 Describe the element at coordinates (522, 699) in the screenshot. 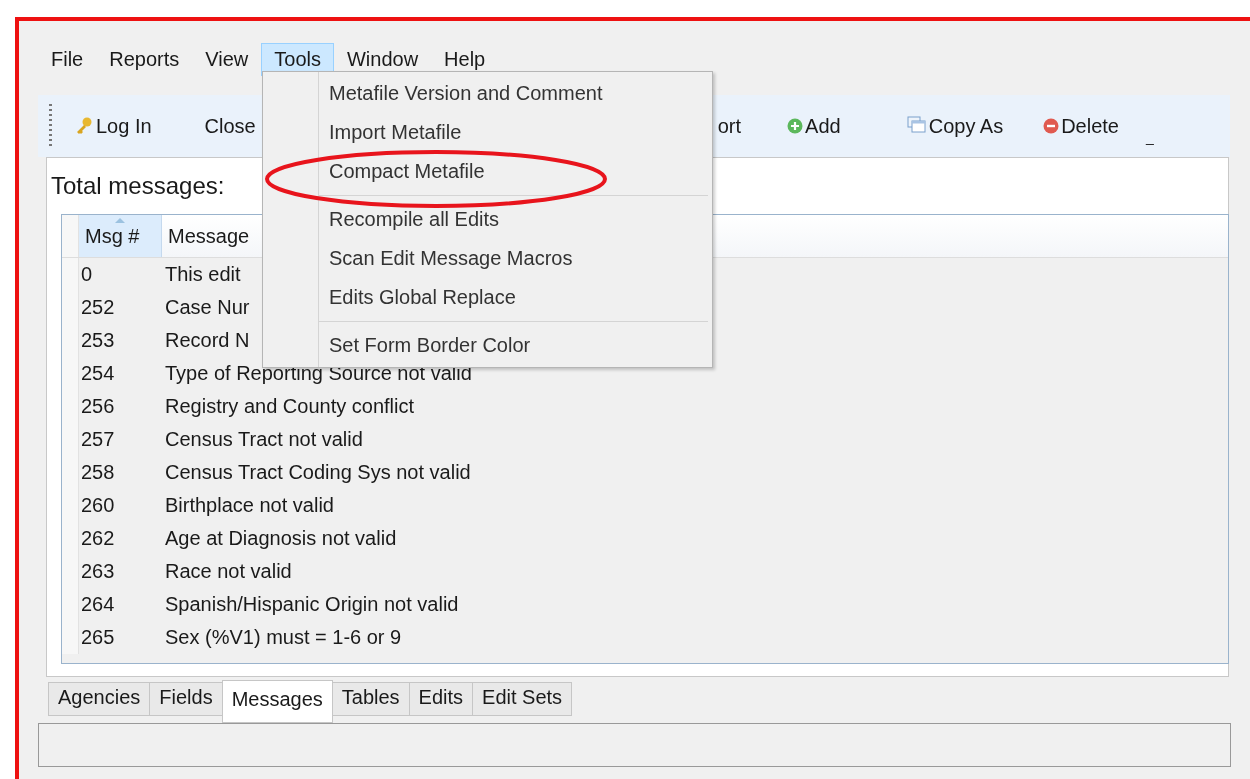

I see `tab: Edit Sets` at that location.